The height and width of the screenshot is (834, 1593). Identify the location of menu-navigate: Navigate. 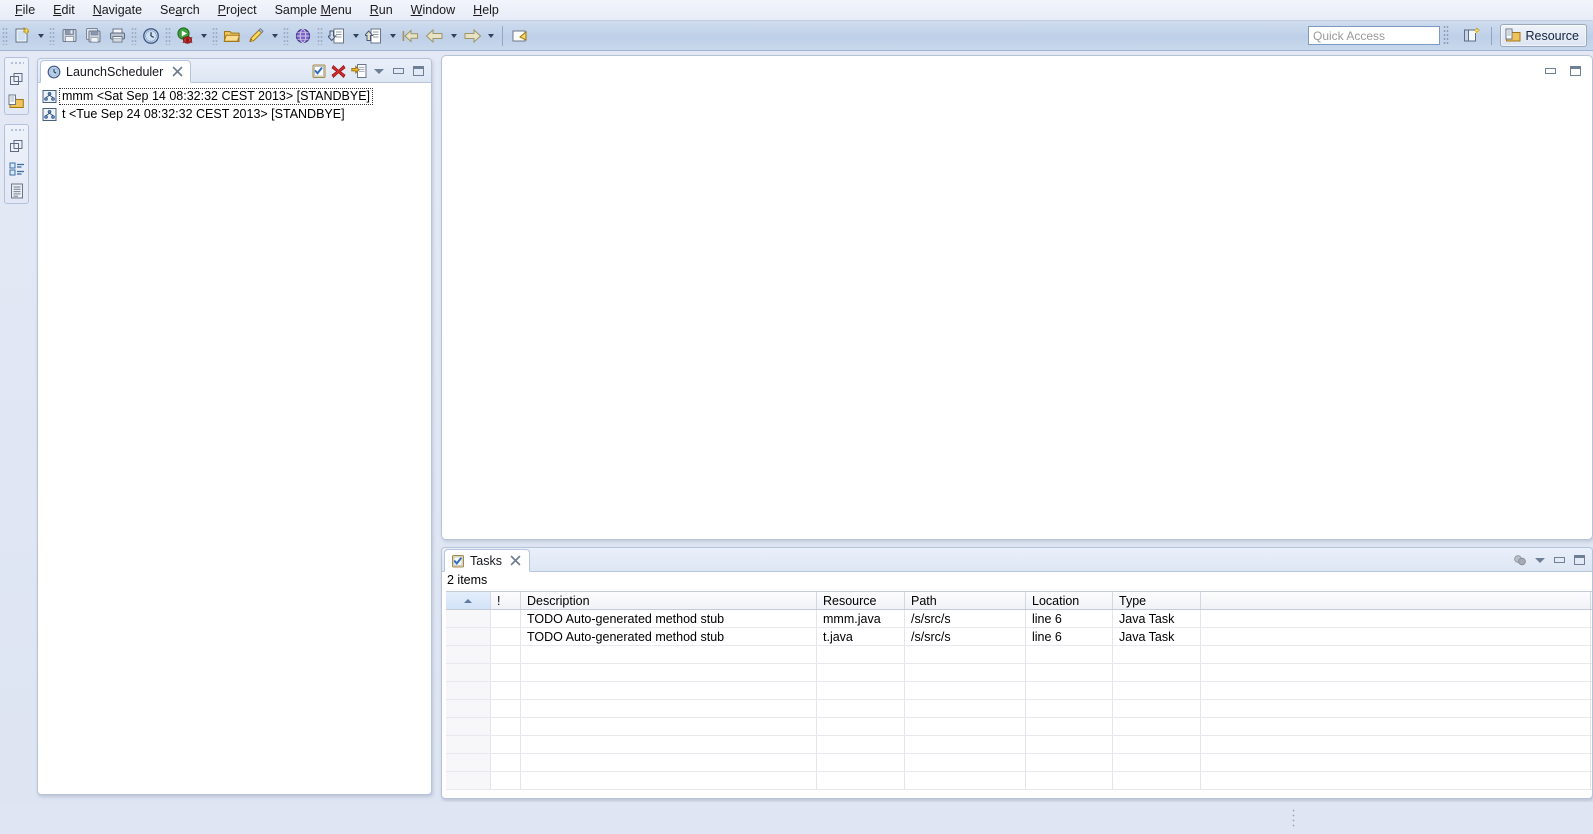
(117, 10).